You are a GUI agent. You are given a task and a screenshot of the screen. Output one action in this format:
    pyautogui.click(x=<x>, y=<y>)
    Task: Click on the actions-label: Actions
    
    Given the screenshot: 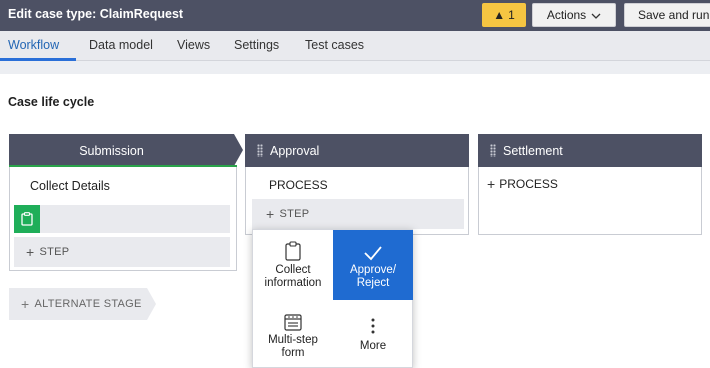 What is the action you would take?
    pyautogui.click(x=566, y=15)
    